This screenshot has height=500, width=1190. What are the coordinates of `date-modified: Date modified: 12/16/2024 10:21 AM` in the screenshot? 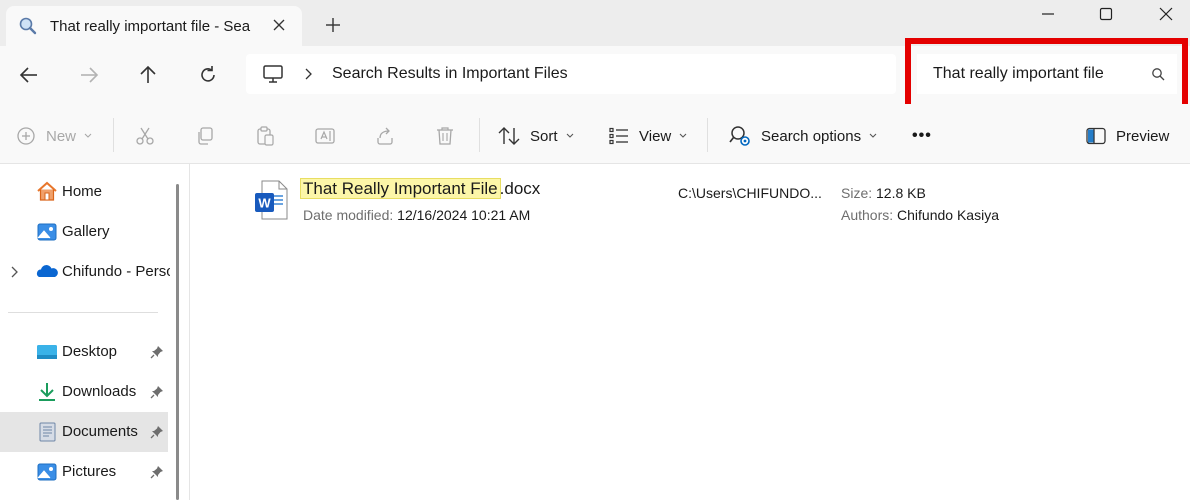 It's located at (416, 215).